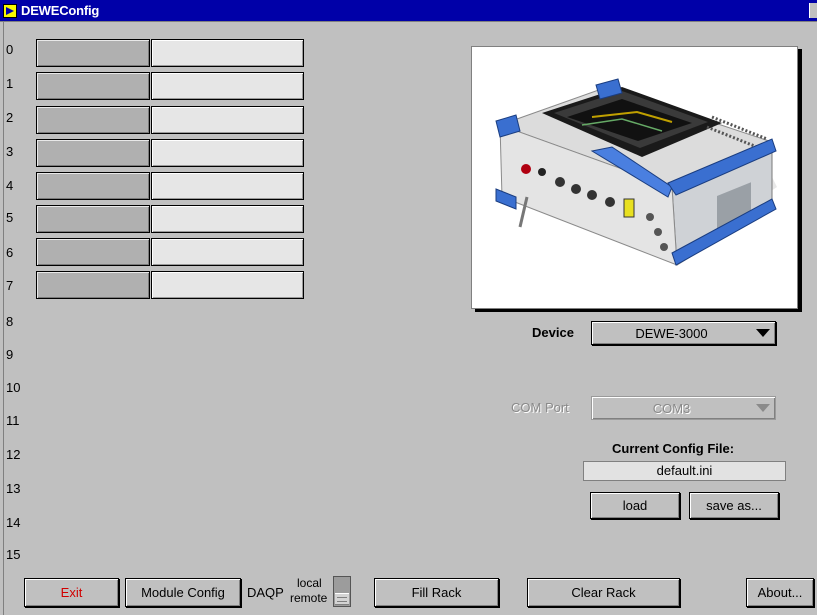 The image size is (817, 615). I want to click on slot-2-field, so click(227, 120).